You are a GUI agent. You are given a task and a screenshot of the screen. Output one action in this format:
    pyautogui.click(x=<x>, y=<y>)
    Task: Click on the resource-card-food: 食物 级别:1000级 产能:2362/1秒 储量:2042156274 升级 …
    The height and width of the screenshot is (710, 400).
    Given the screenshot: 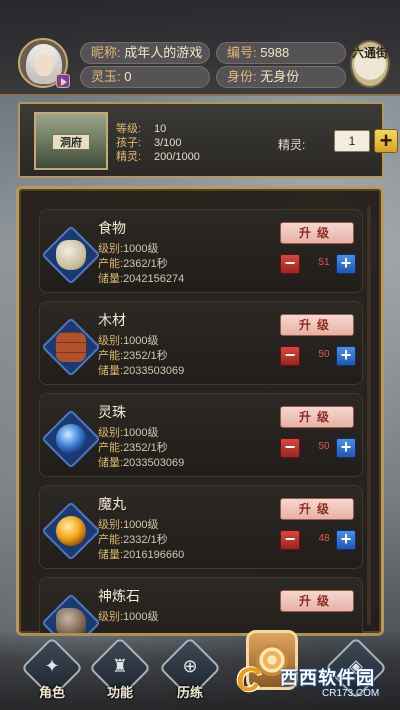 What is the action you would take?
    pyautogui.click(x=201, y=251)
    